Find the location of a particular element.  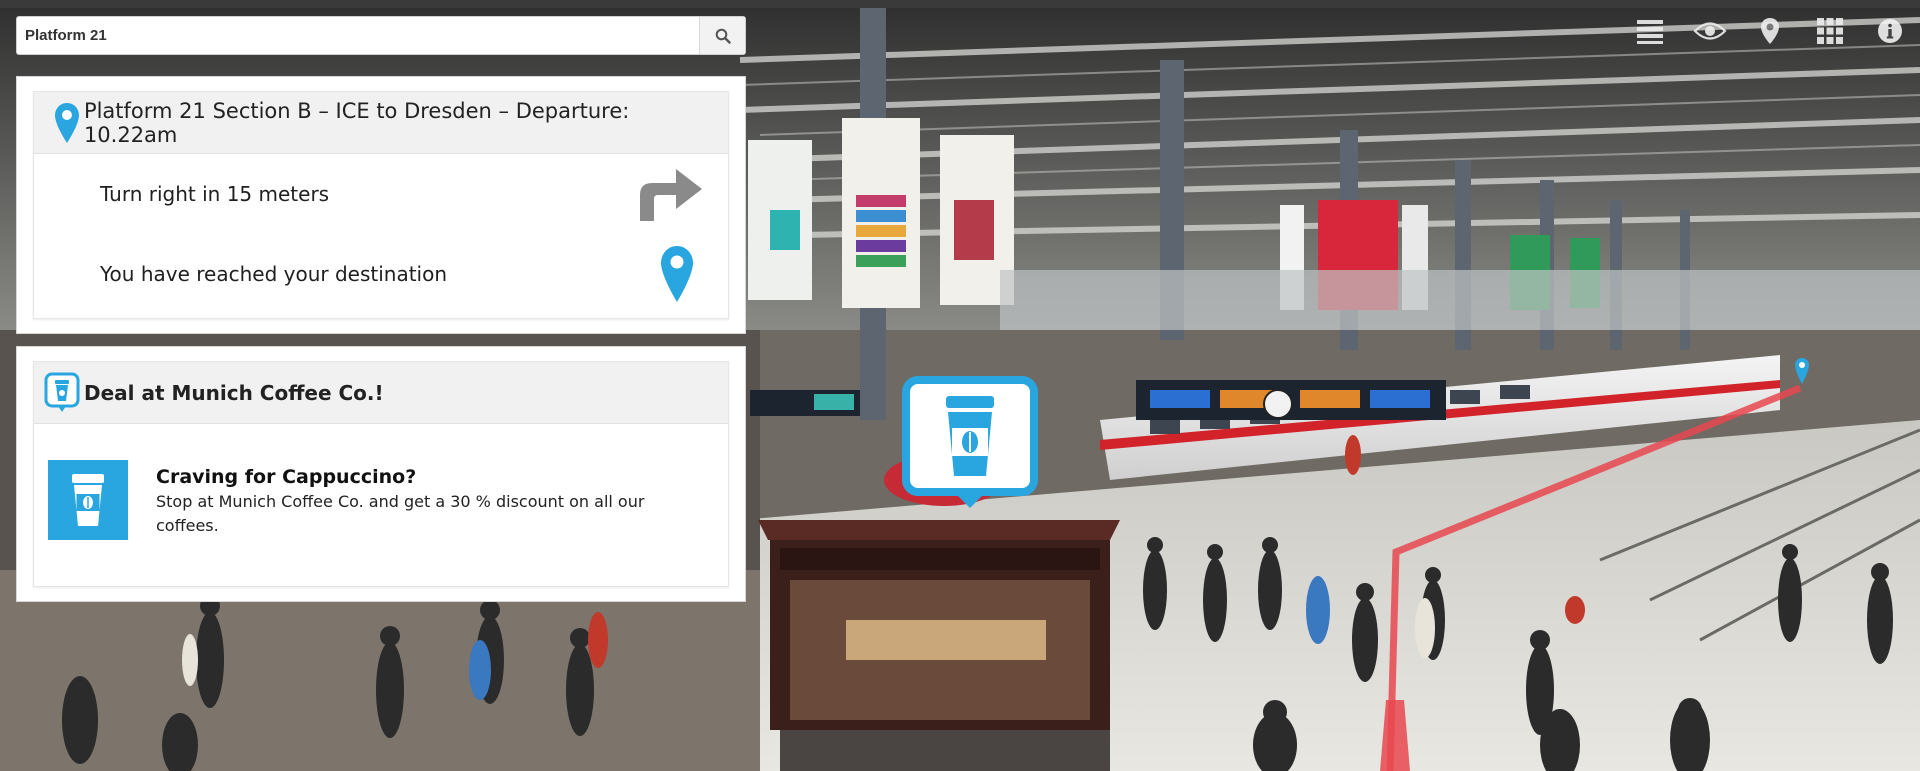

coffee-shop-logo is located at coordinates (88, 500).